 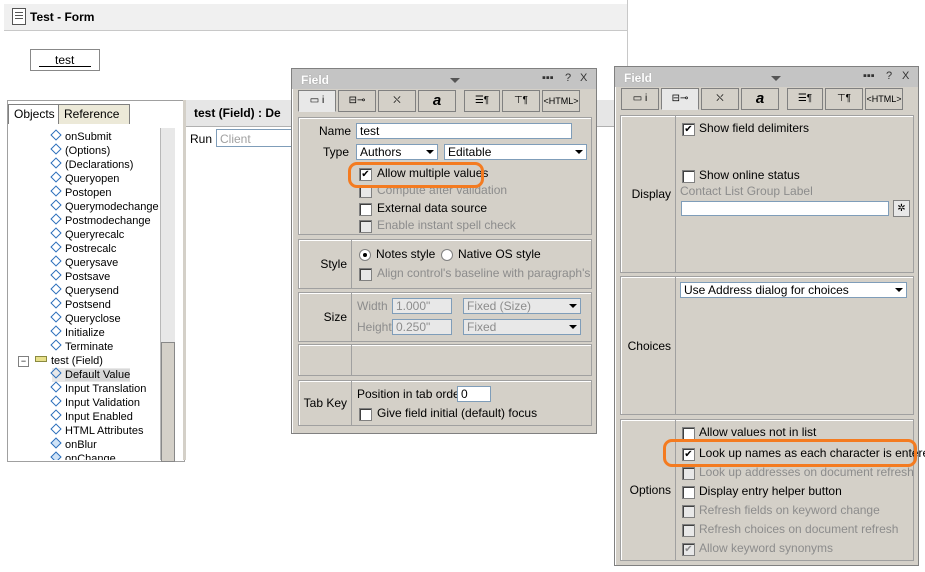 What do you see at coordinates (168, 402) in the screenshot?
I see `tree-scrollbar-thumb` at bounding box center [168, 402].